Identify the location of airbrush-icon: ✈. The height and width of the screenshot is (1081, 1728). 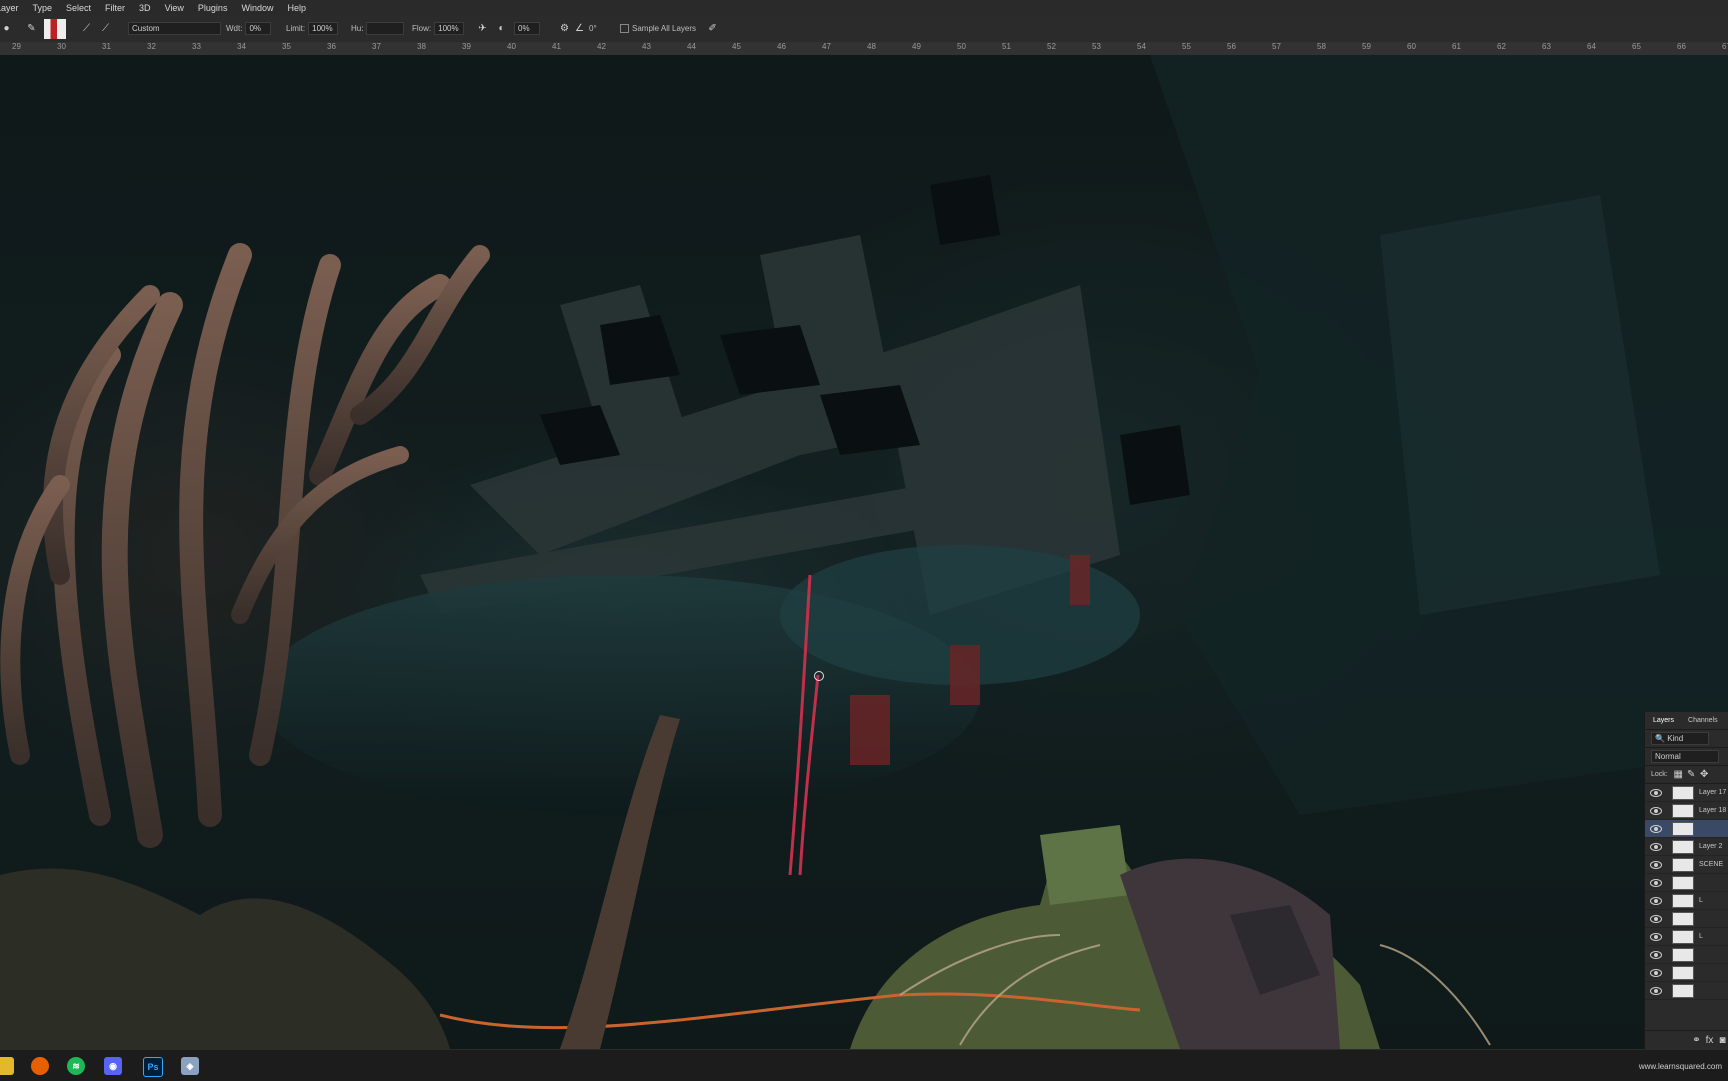
(482, 28).